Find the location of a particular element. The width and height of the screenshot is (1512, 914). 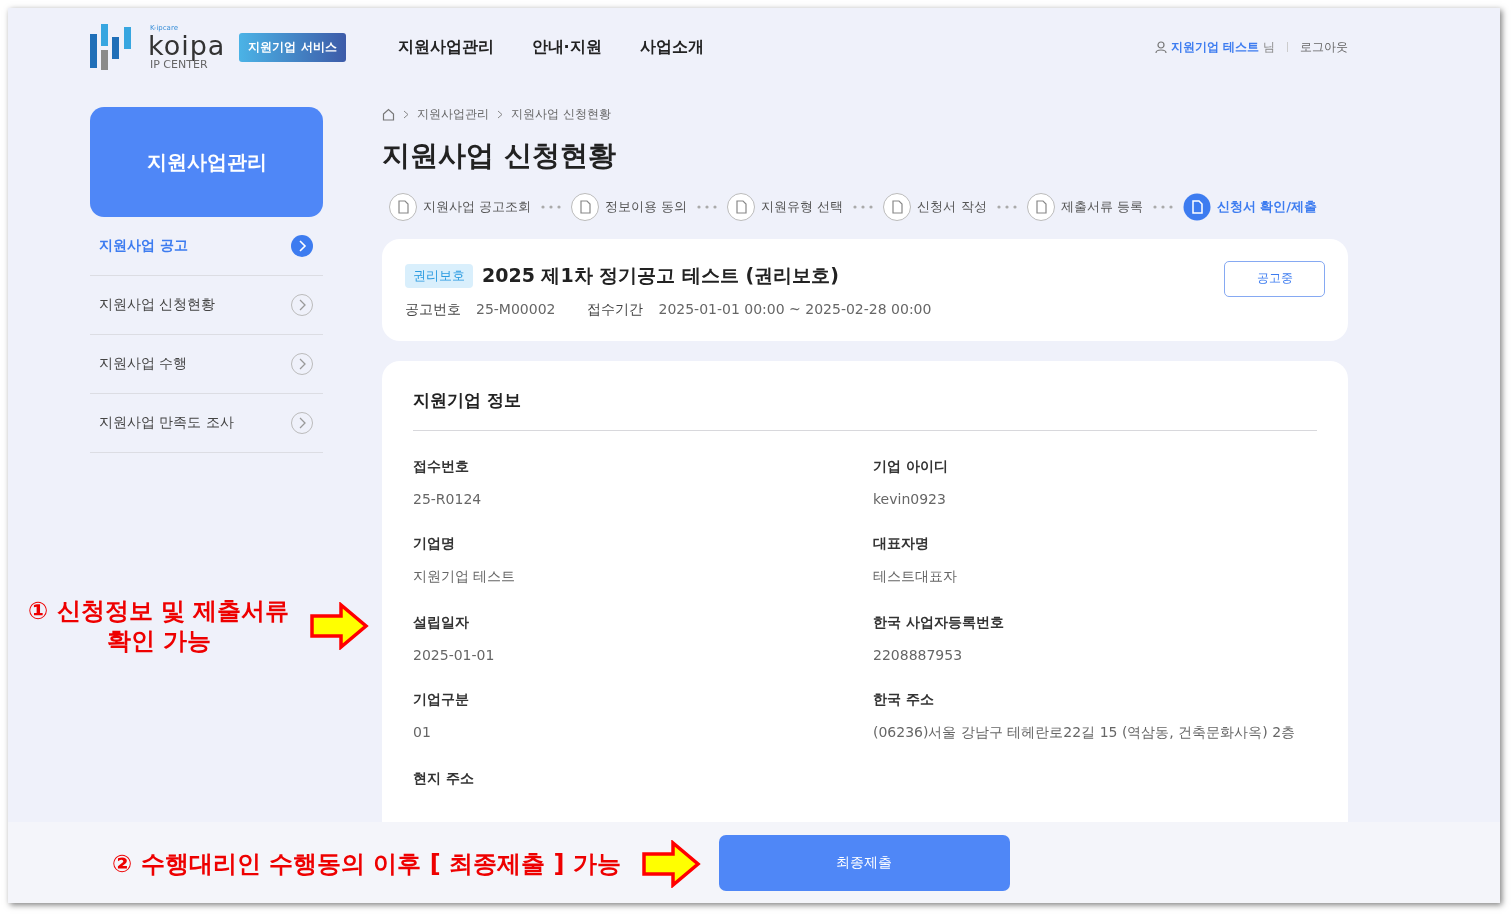

notice-title: 2025 제1차 정기공고 테스트 (권리보호) is located at coordinates (660, 275).